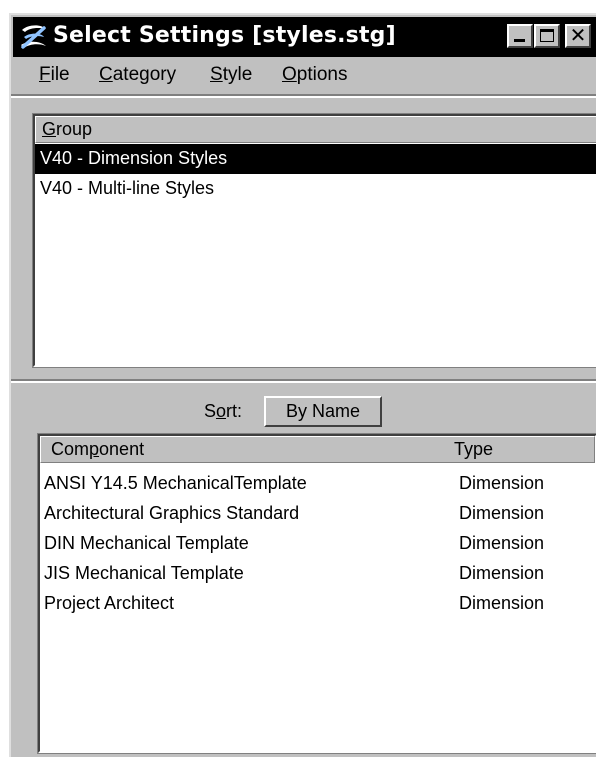  What do you see at coordinates (303, 382) in the screenshot?
I see `pane-splitter-highlight` at bounding box center [303, 382].